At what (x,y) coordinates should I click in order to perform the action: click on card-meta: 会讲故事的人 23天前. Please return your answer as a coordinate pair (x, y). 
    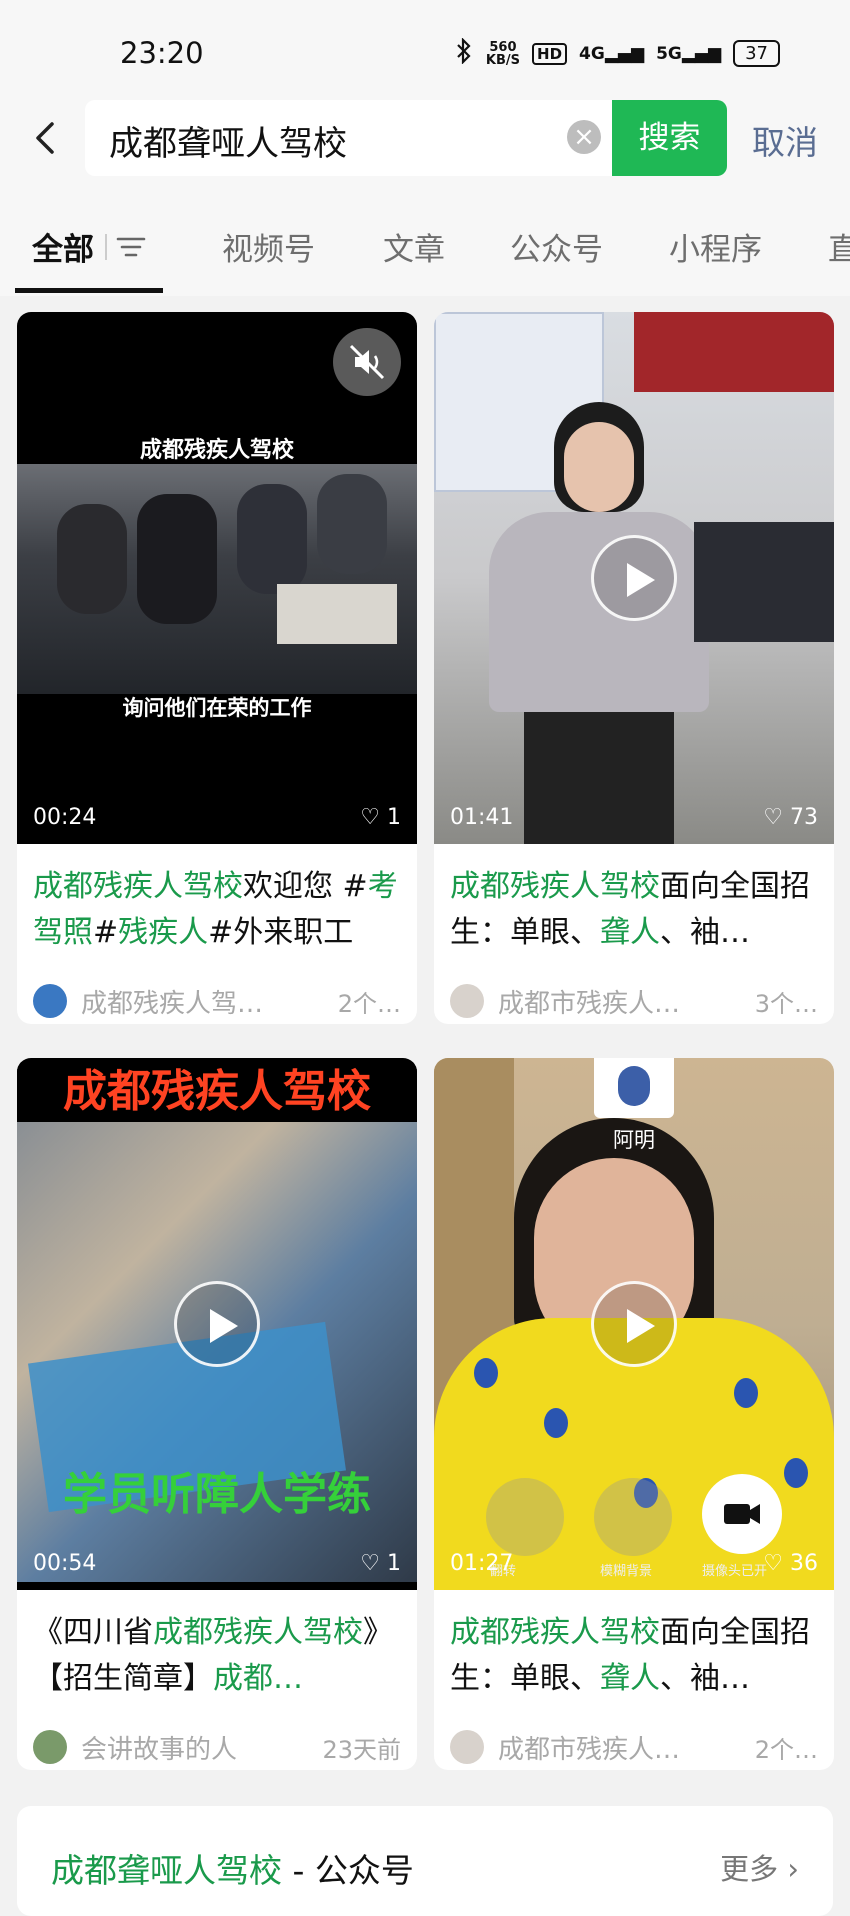
    Looking at the image, I should click on (217, 1742).